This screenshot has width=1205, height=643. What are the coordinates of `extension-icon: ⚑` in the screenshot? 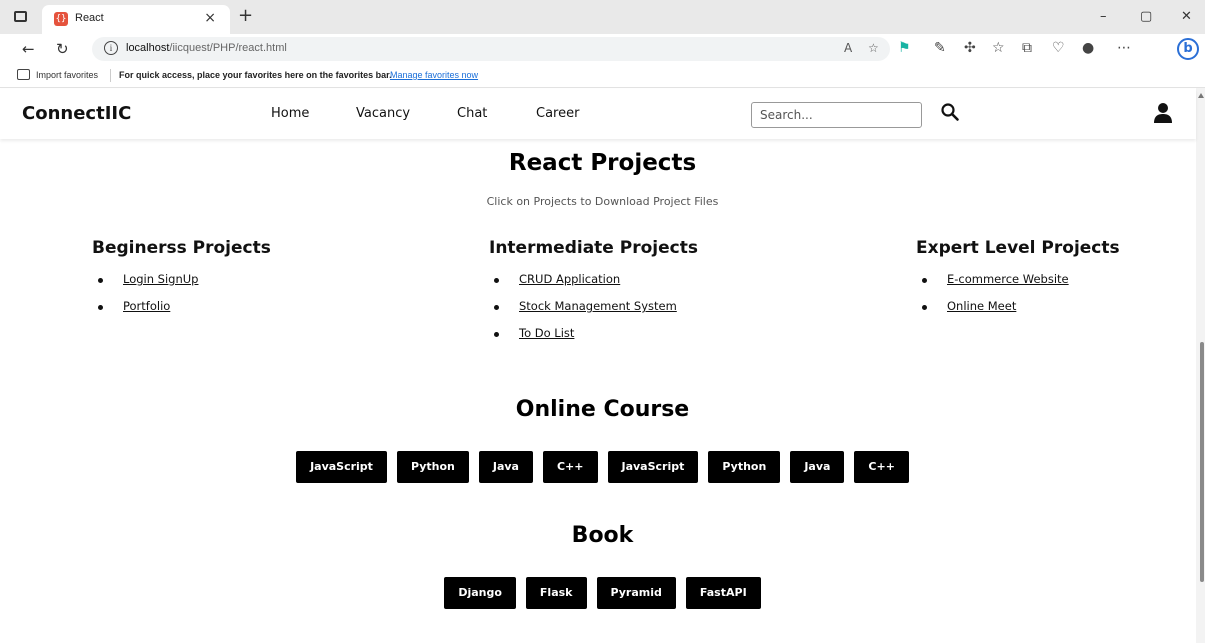 It's located at (904, 48).